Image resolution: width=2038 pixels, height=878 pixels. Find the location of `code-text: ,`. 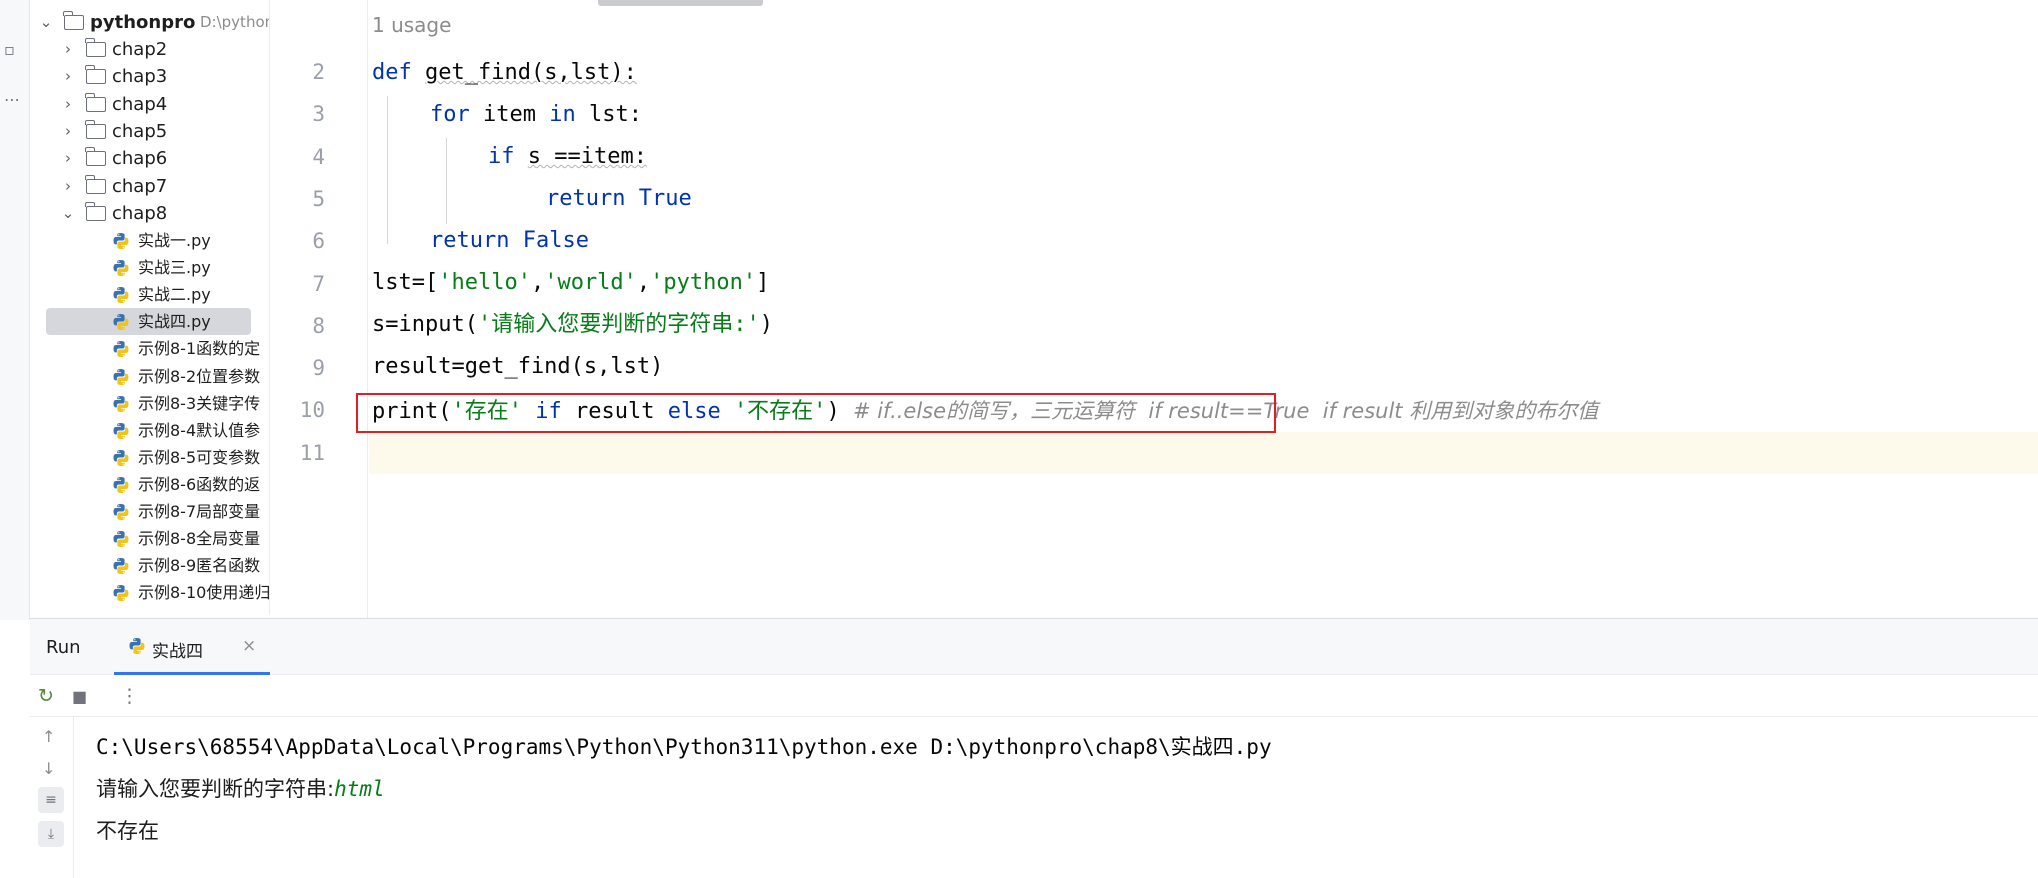

code-text: , is located at coordinates (537, 282).